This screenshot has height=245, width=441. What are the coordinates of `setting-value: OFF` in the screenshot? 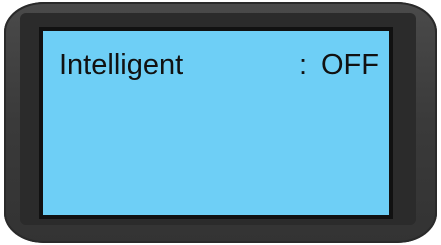 It's located at (350, 65).